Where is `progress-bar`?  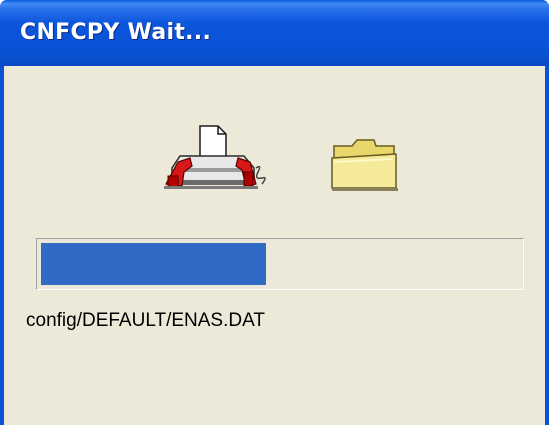 progress-bar is located at coordinates (280, 264).